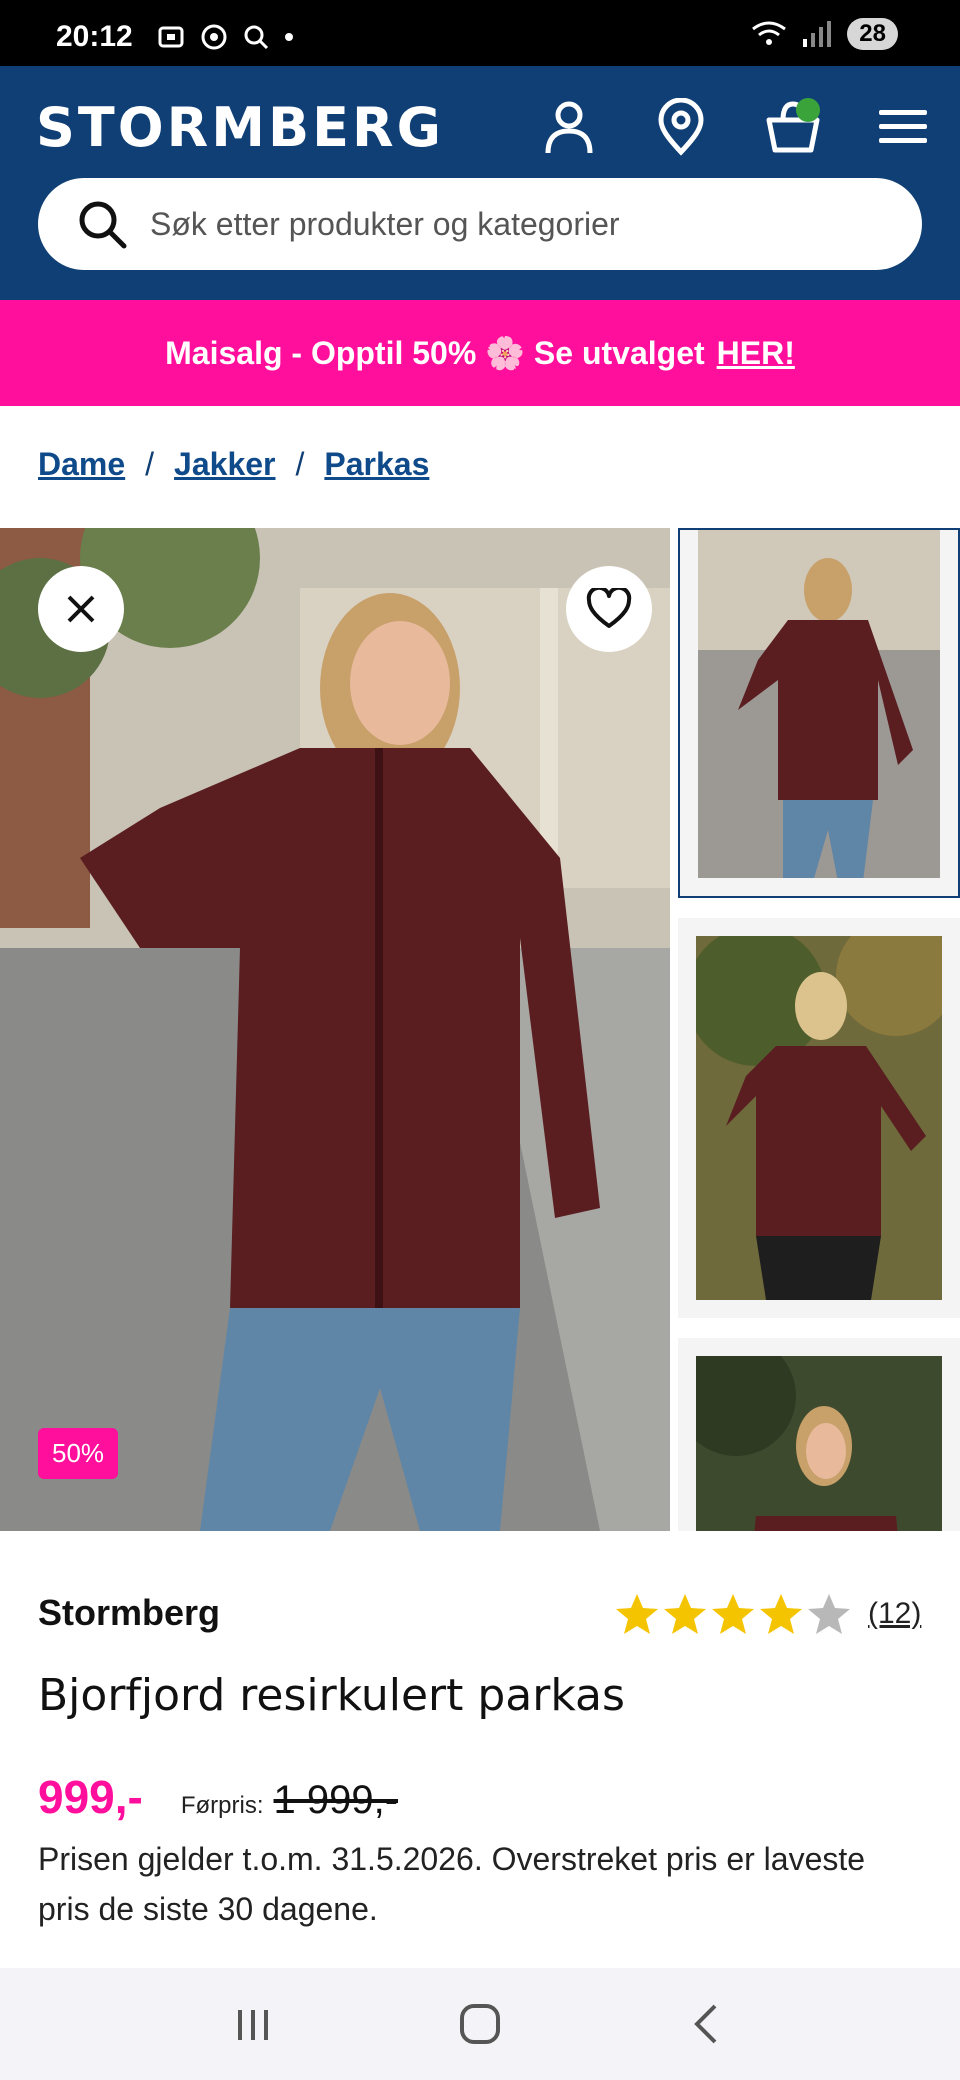 The image size is (960, 2080). I want to click on product-title: Bjorfjord resirkulert parkas, so click(331, 1695).